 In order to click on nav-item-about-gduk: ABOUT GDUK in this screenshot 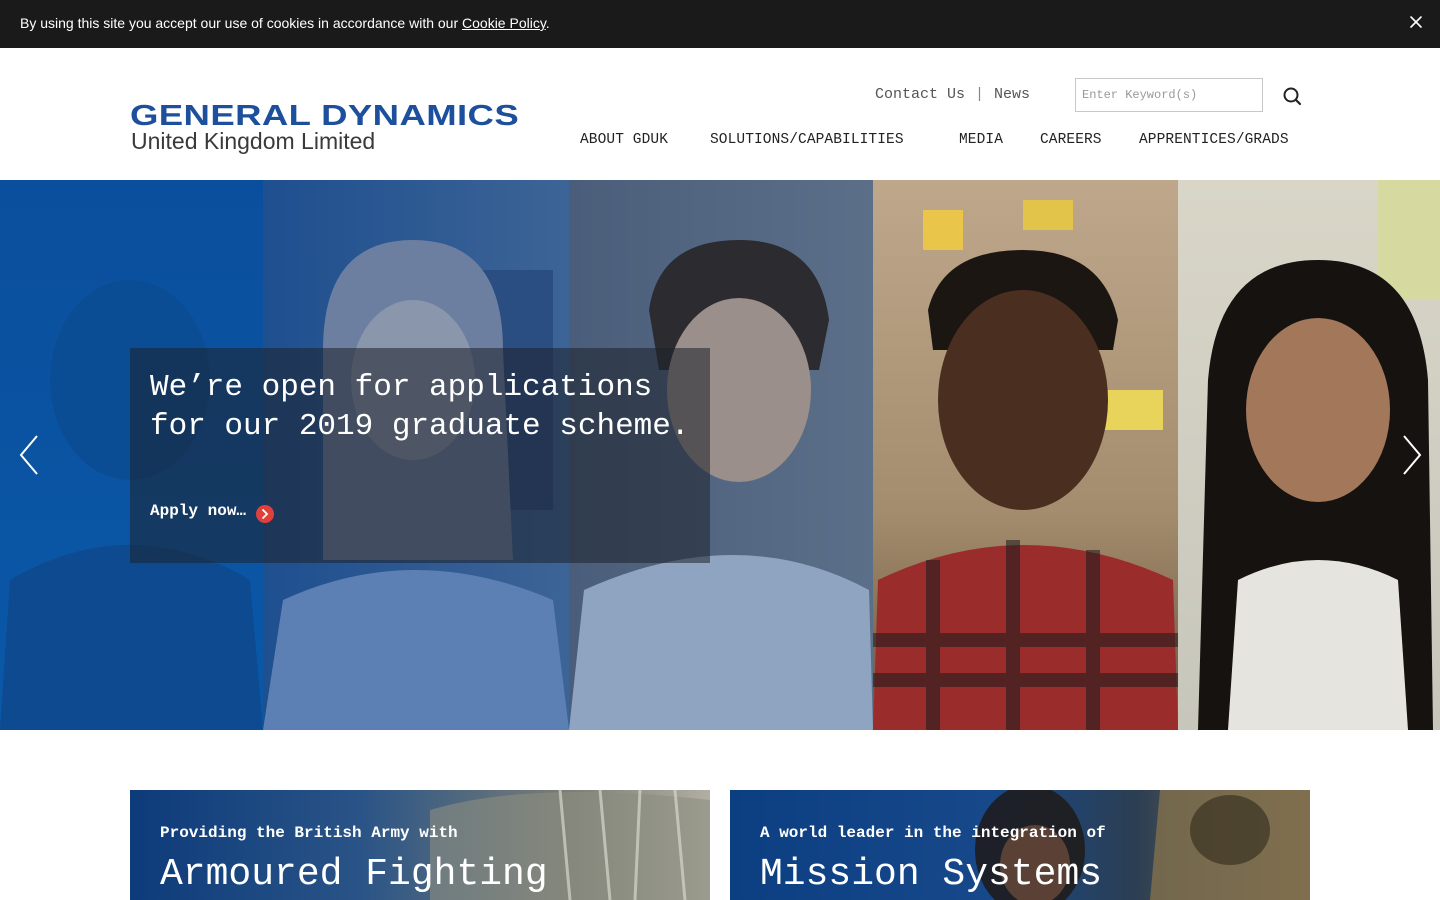, I will do `click(624, 140)`.